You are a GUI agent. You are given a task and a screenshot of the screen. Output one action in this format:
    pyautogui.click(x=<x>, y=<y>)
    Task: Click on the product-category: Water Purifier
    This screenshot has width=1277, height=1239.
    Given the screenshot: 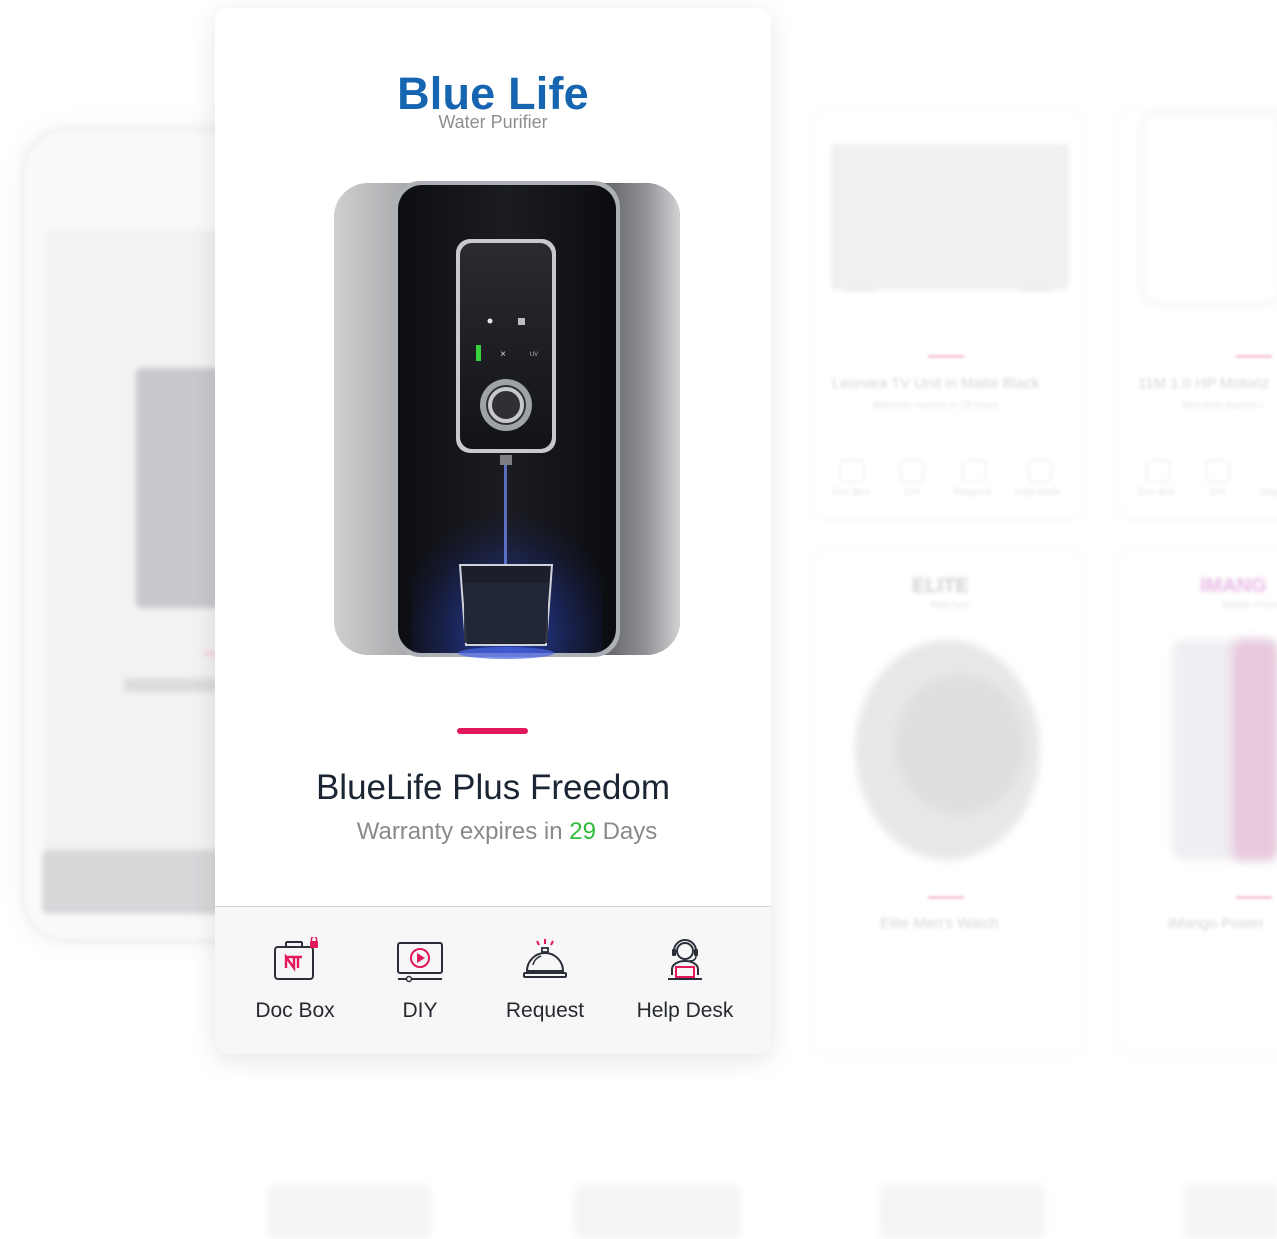 What is the action you would take?
    pyautogui.click(x=493, y=122)
    